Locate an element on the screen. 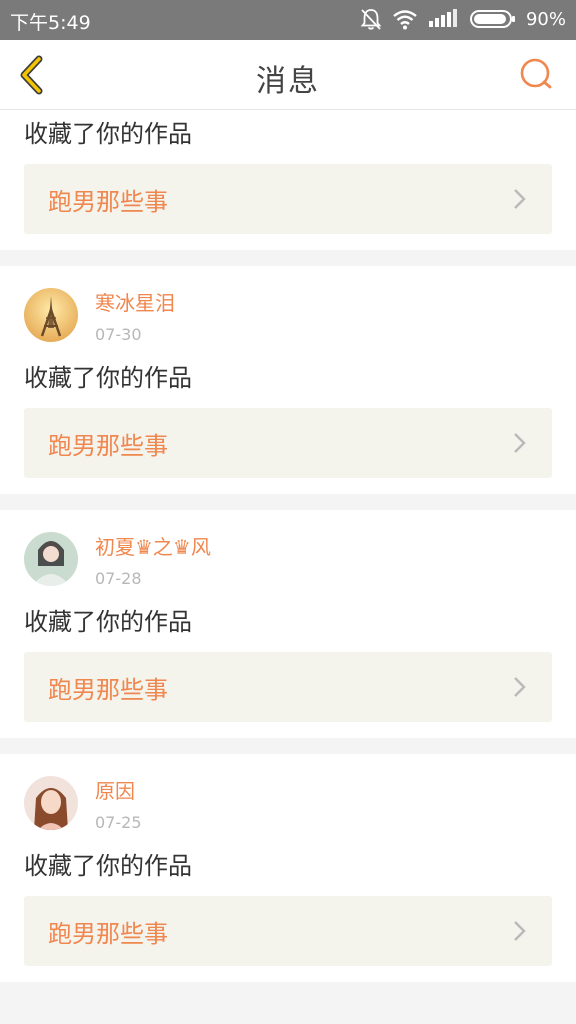  status-time: 下午5:49 is located at coordinates (50, 23).